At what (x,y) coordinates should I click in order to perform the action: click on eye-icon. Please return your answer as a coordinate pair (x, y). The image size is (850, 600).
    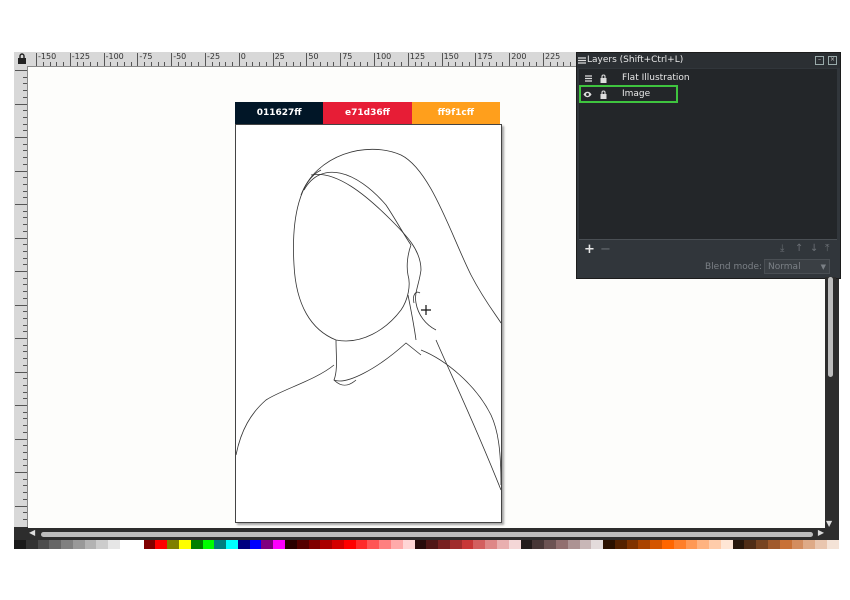
    Looking at the image, I should click on (587, 94).